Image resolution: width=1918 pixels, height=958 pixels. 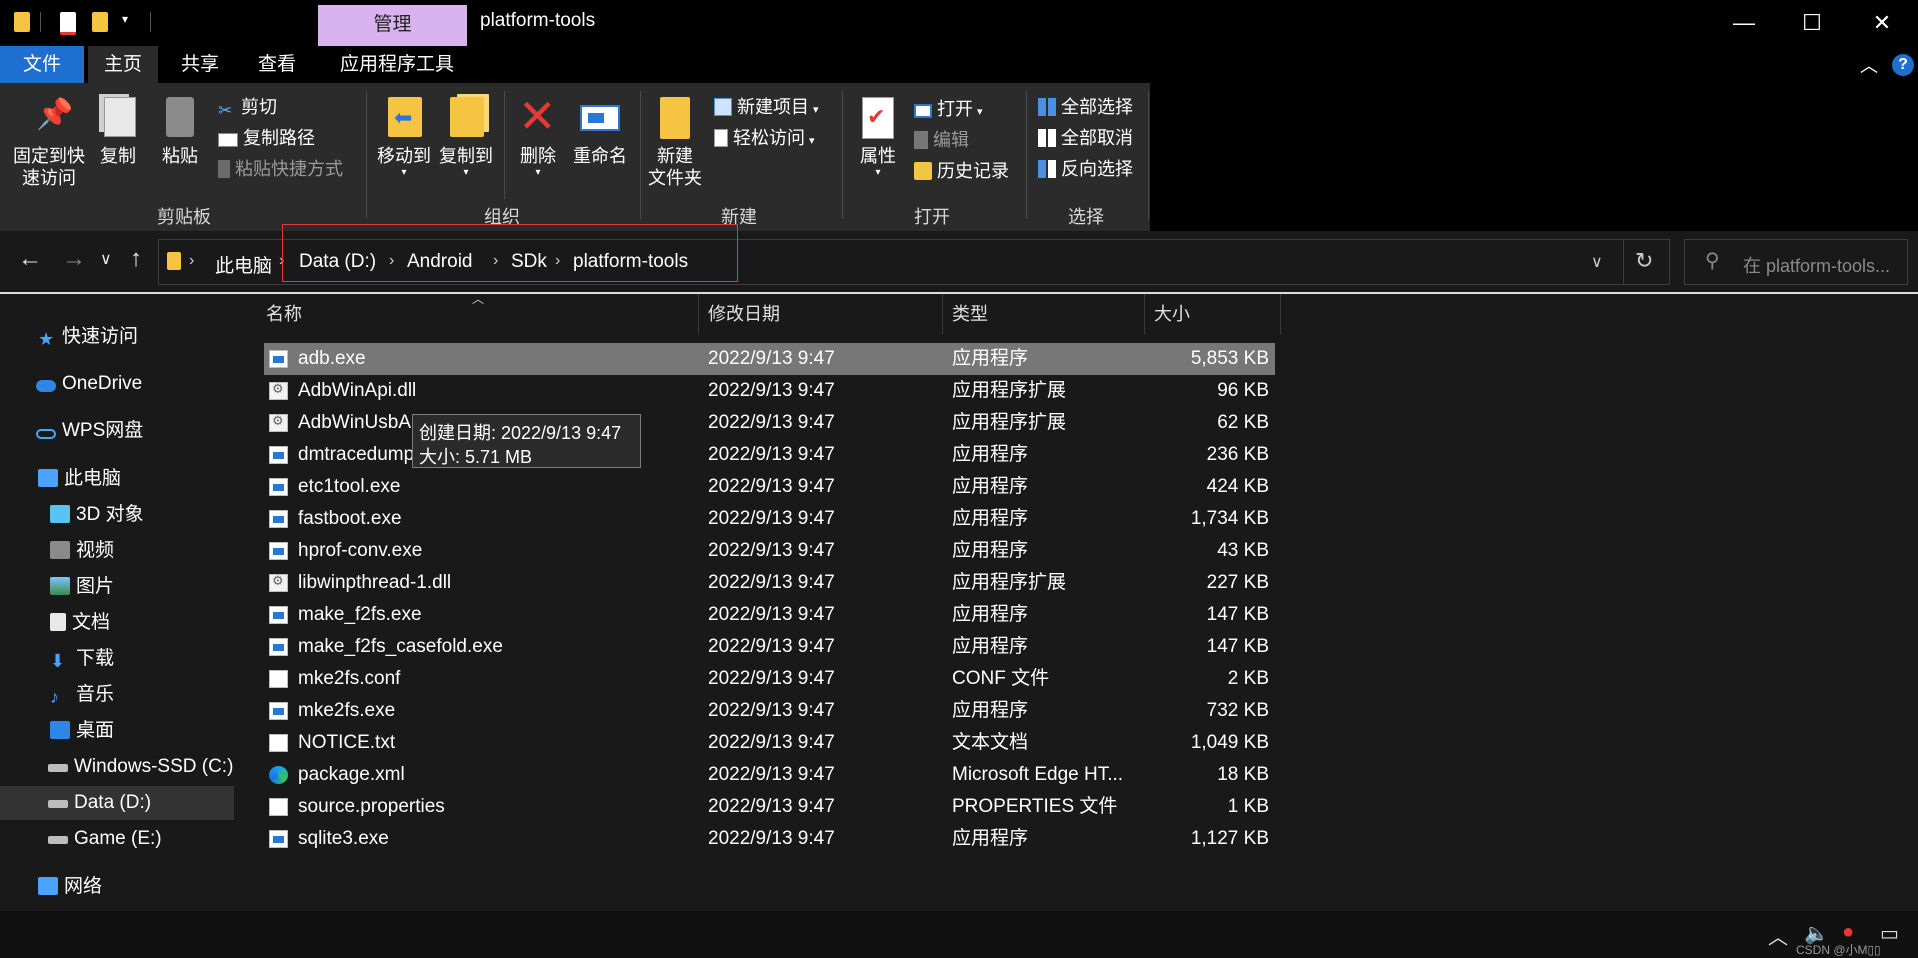 What do you see at coordinates (280, 168) in the screenshot?
I see `paste-shortcut-button: 粘贴快捷方式` at bounding box center [280, 168].